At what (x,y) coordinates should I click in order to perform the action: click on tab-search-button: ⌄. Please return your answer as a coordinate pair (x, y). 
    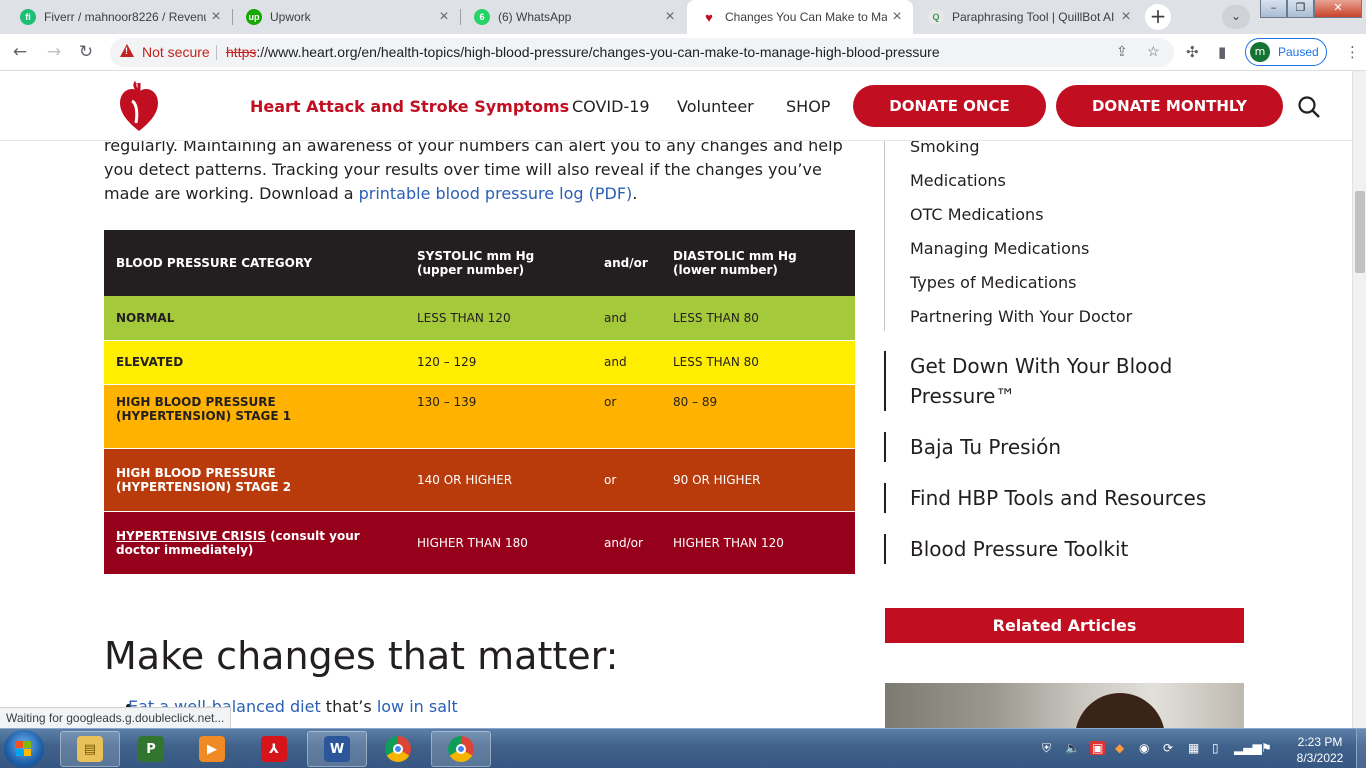
    Looking at the image, I should click on (1236, 17).